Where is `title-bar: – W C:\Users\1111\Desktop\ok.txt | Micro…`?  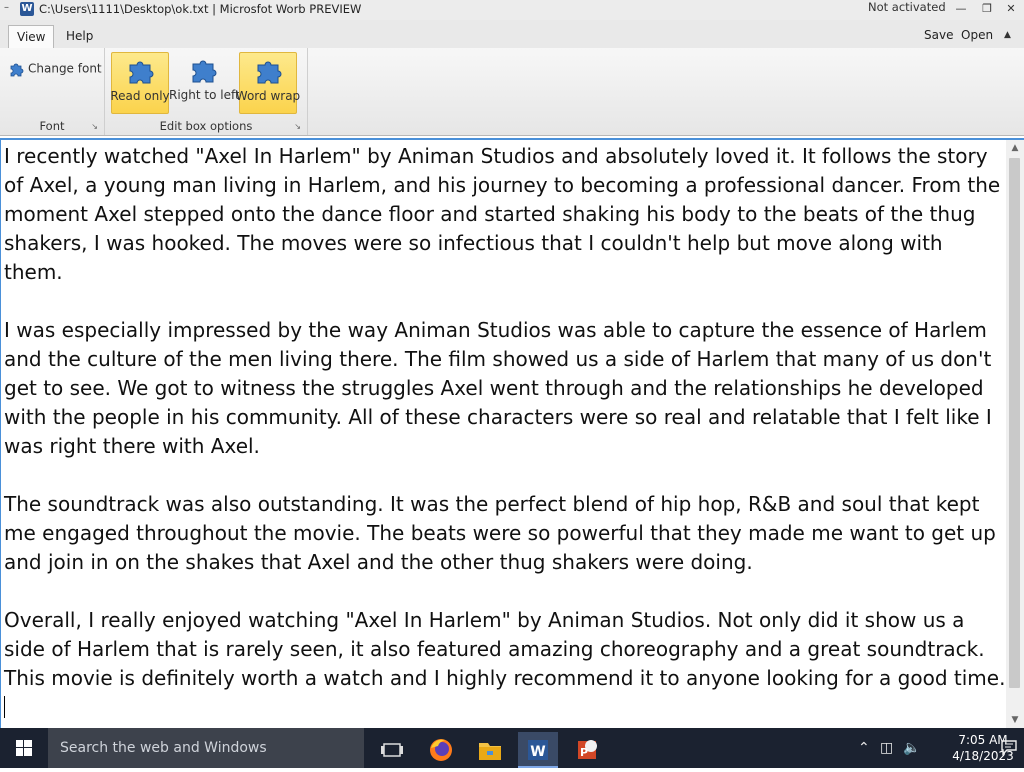
title-bar: – W C:\Users\1111\Desktop\ok.txt | Micro… is located at coordinates (512, 10).